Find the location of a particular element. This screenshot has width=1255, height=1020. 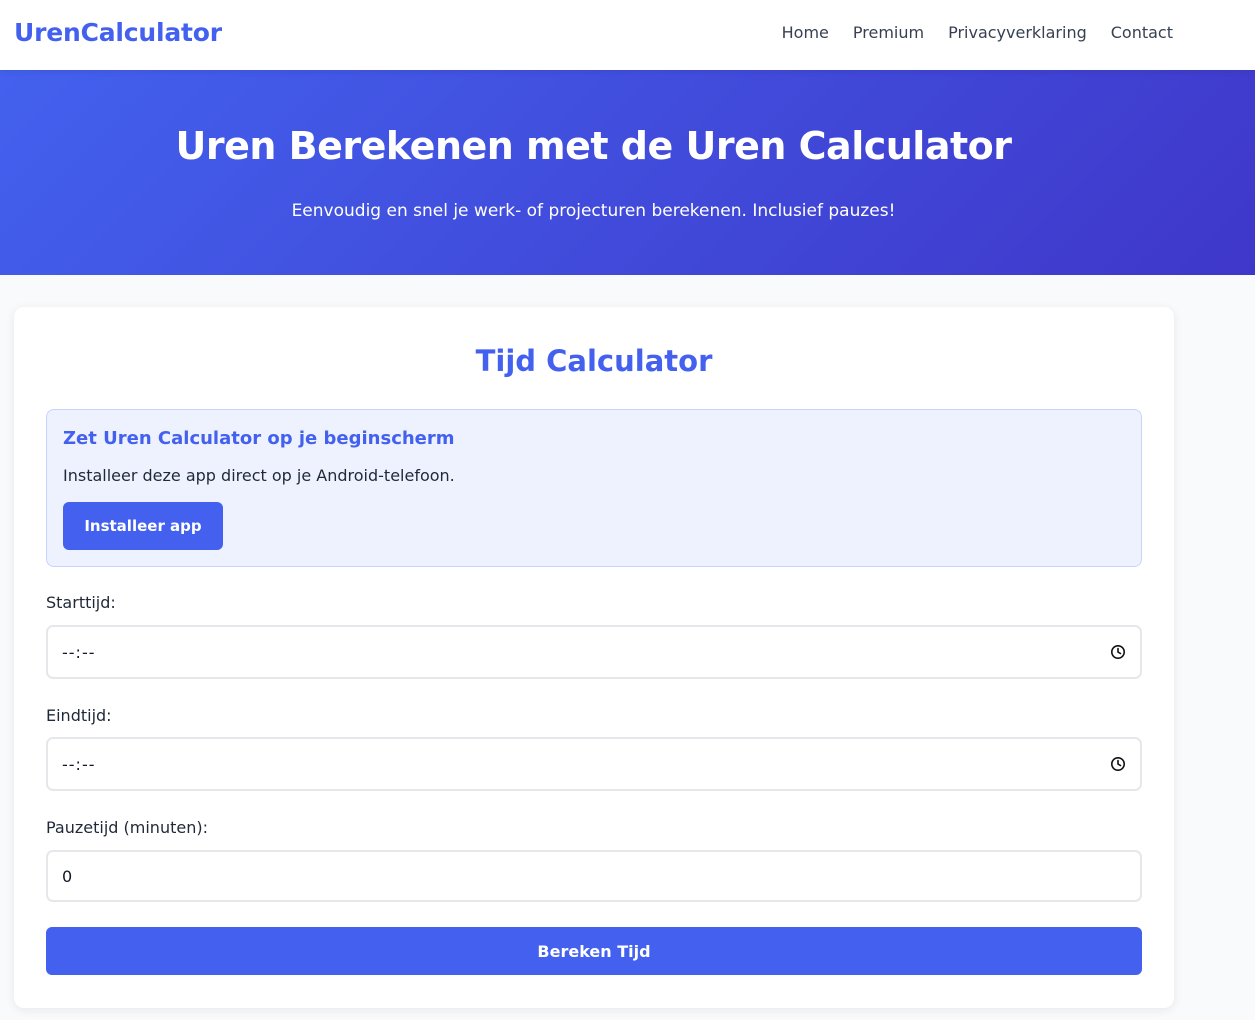

nav-links: Home Premium Privacyverklaring Contact is located at coordinates (977, 32).